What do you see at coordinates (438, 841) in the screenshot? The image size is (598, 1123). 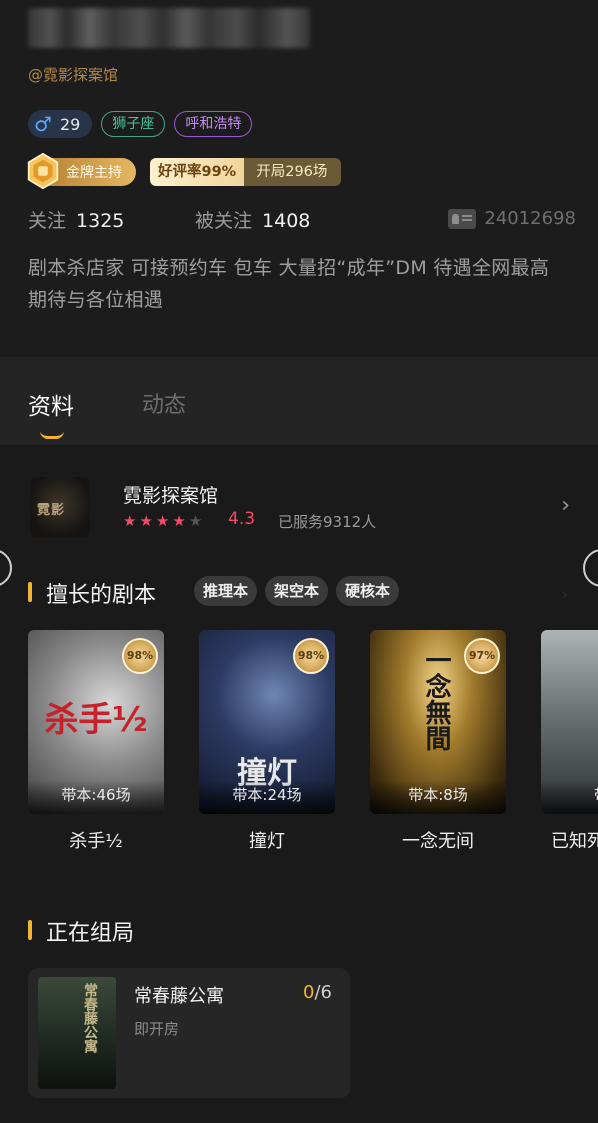 I see `script-name: 一念无间` at bounding box center [438, 841].